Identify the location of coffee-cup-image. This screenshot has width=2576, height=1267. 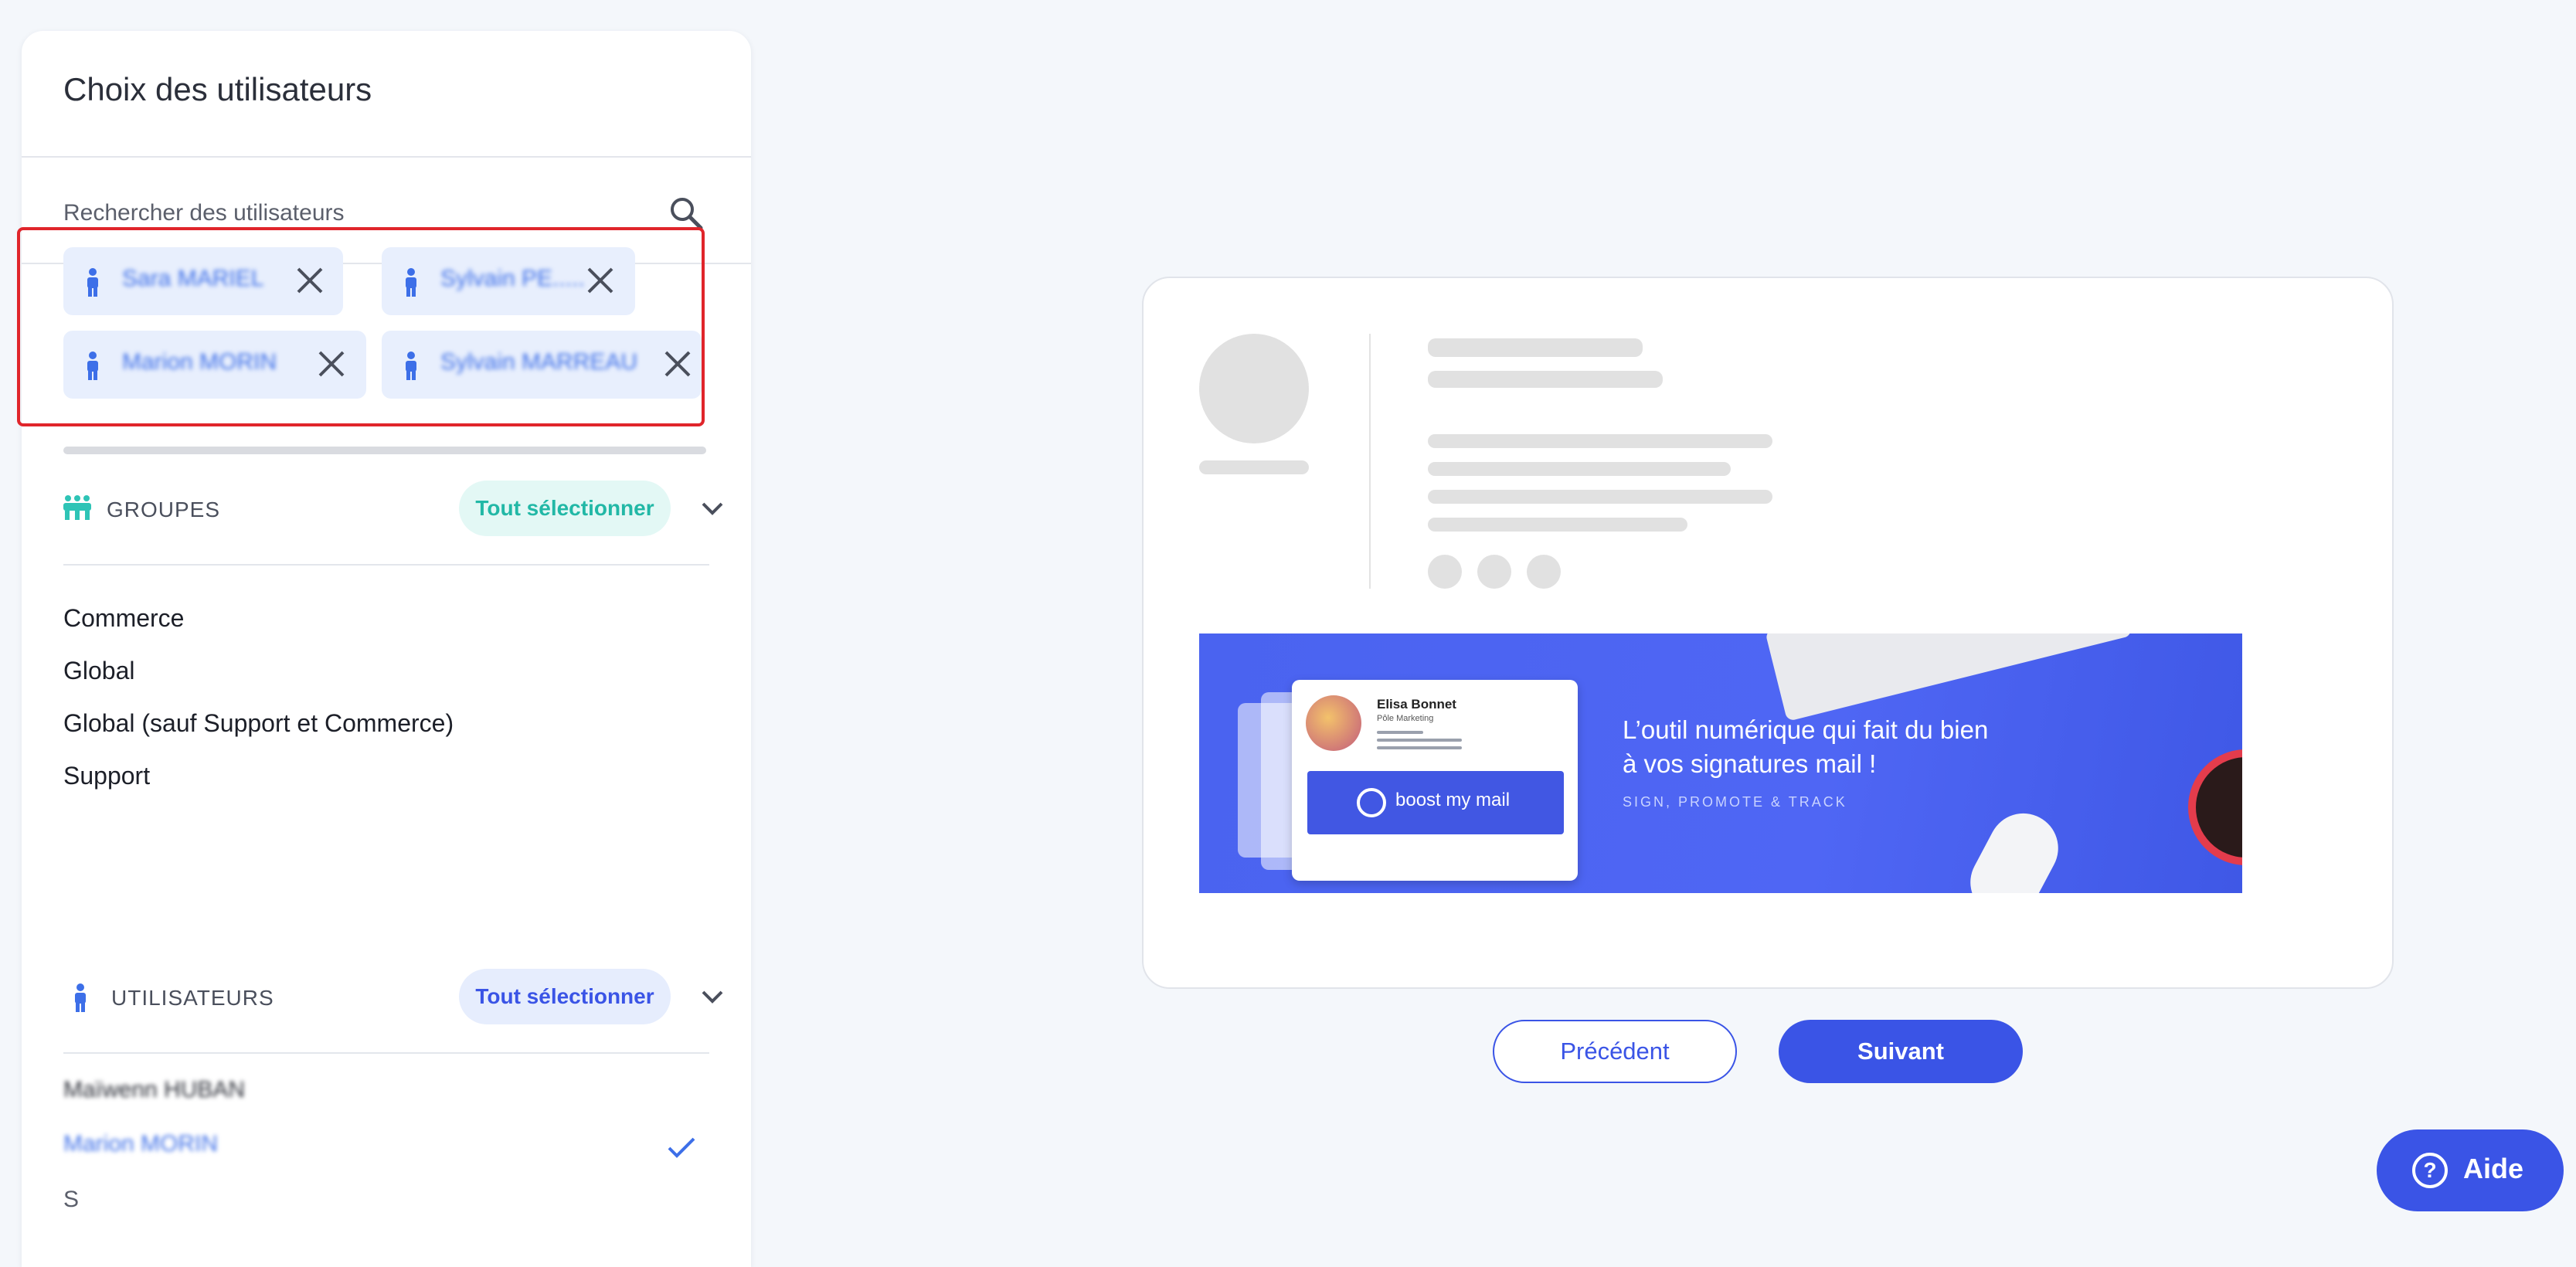
(2215, 807).